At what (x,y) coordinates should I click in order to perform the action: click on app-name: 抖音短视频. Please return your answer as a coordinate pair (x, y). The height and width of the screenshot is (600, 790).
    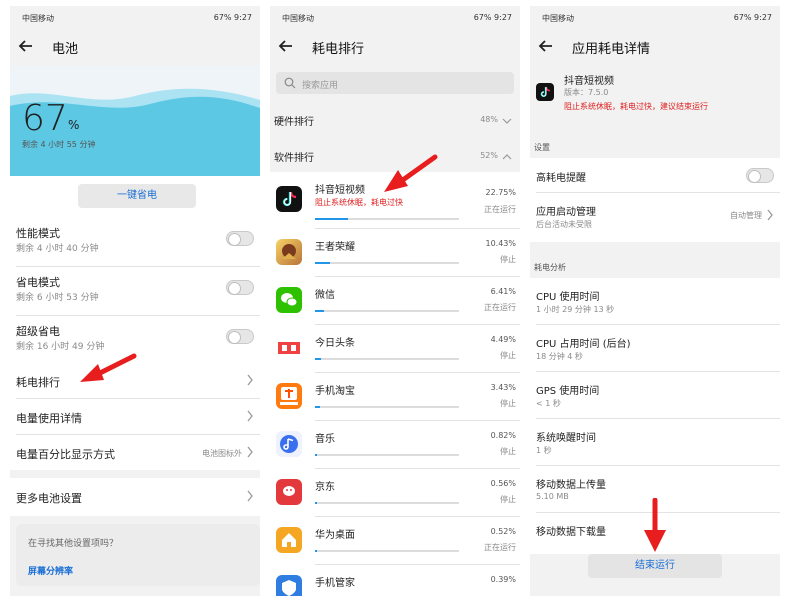
    Looking at the image, I should click on (589, 81).